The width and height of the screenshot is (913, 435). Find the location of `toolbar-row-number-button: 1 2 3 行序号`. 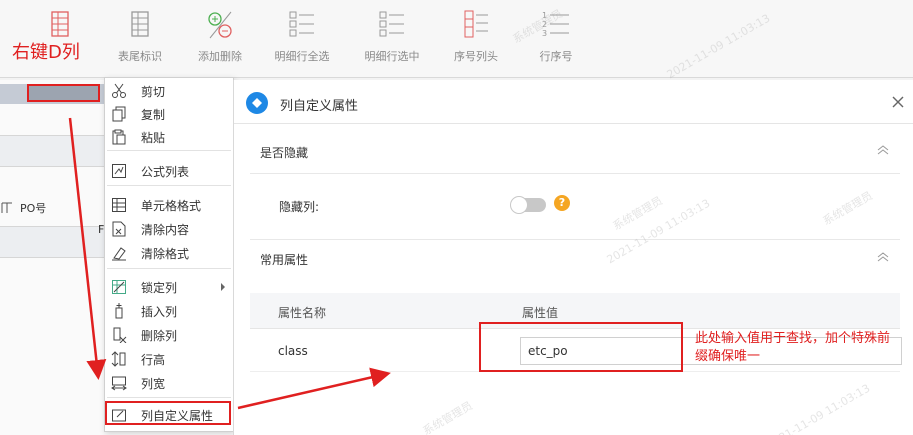

toolbar-row-number-button: 1 2 3 行序号 is located at coordinates (556, 35).